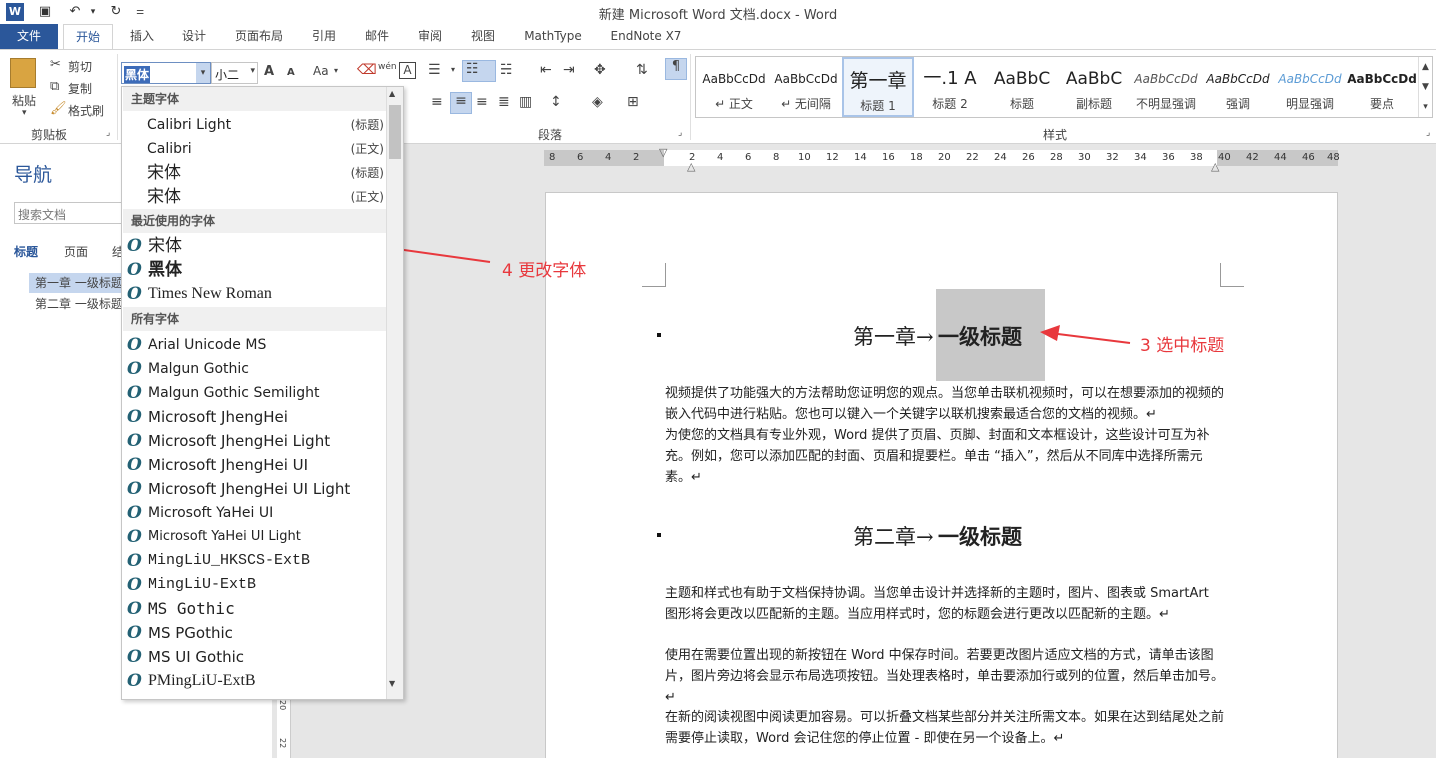 The width and height of the screenshot is (1436, 758). What do you see at coordinates (211, 513) in the screenshot?
I see `font-option-name: Microsoft YaHei UI` at bounding box center [211, 513].